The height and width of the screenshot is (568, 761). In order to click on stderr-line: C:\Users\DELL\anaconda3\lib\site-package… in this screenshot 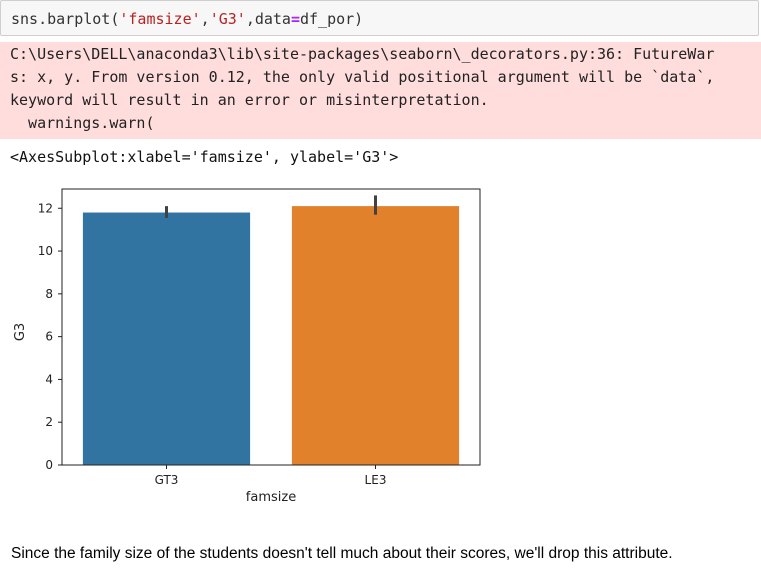, I will do `click(362, 54)`.